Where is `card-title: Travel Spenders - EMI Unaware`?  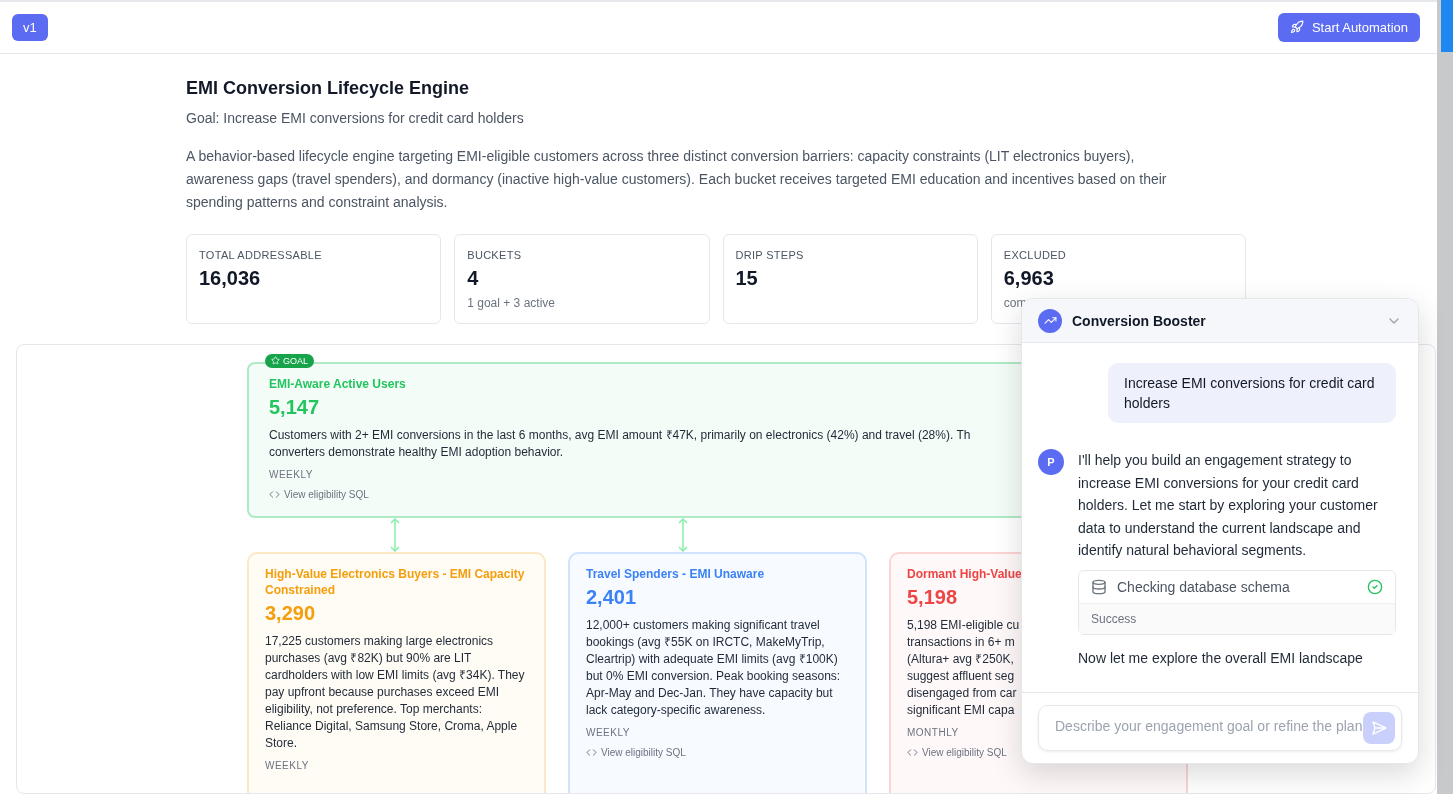
card-title: Travel Spenders - EMI Unaware is located at coordinates (675, 573).